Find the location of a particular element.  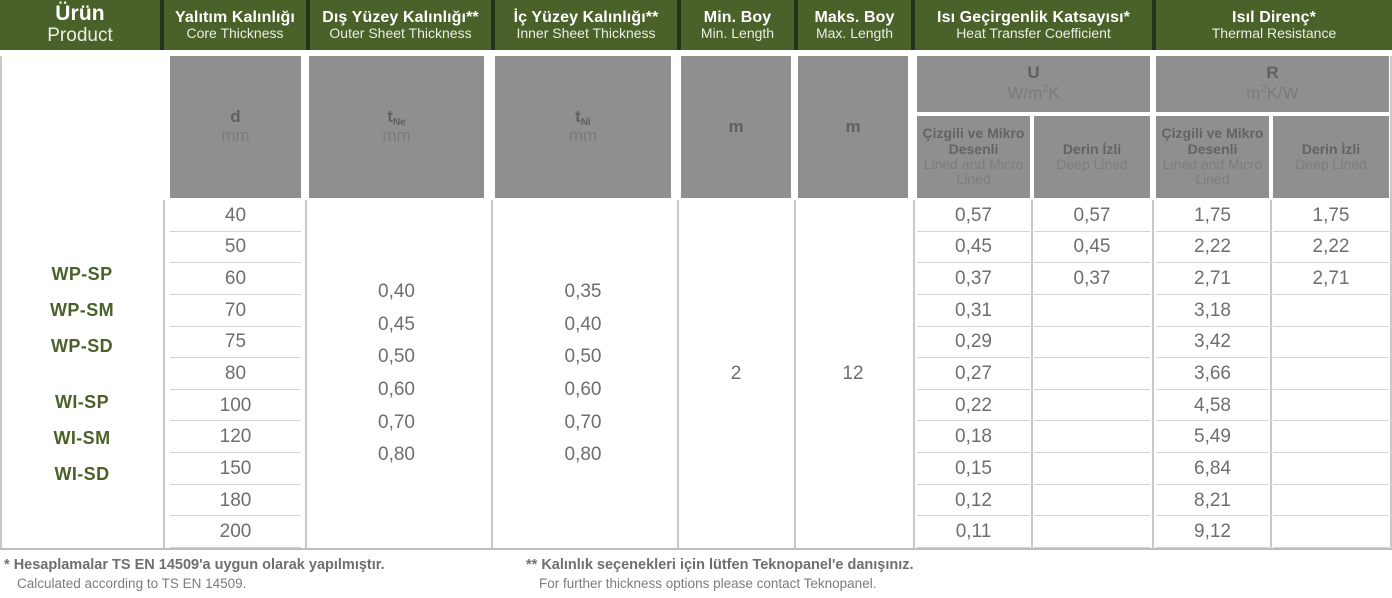

r-lined-value: 6,84 is located at coordinates (1212, 469).